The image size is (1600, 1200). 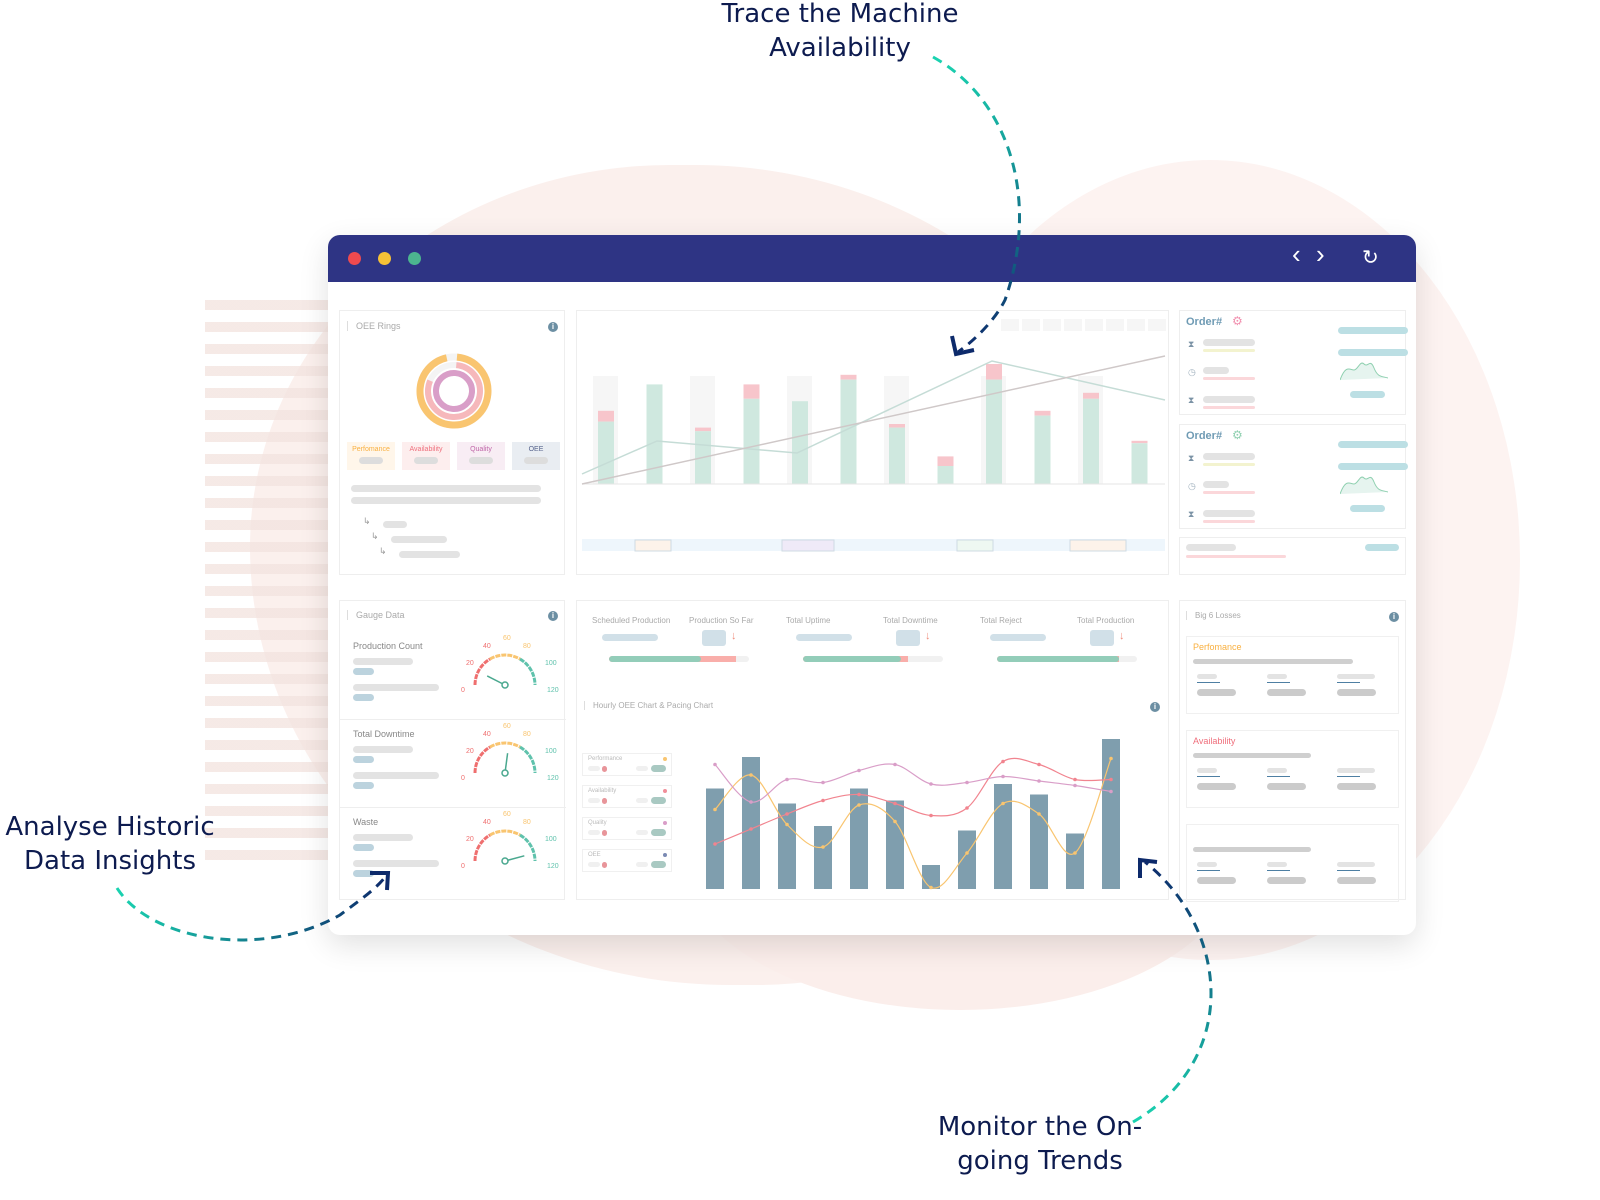 I want to click on arrow-bottom, so click(x=1172, y=992).